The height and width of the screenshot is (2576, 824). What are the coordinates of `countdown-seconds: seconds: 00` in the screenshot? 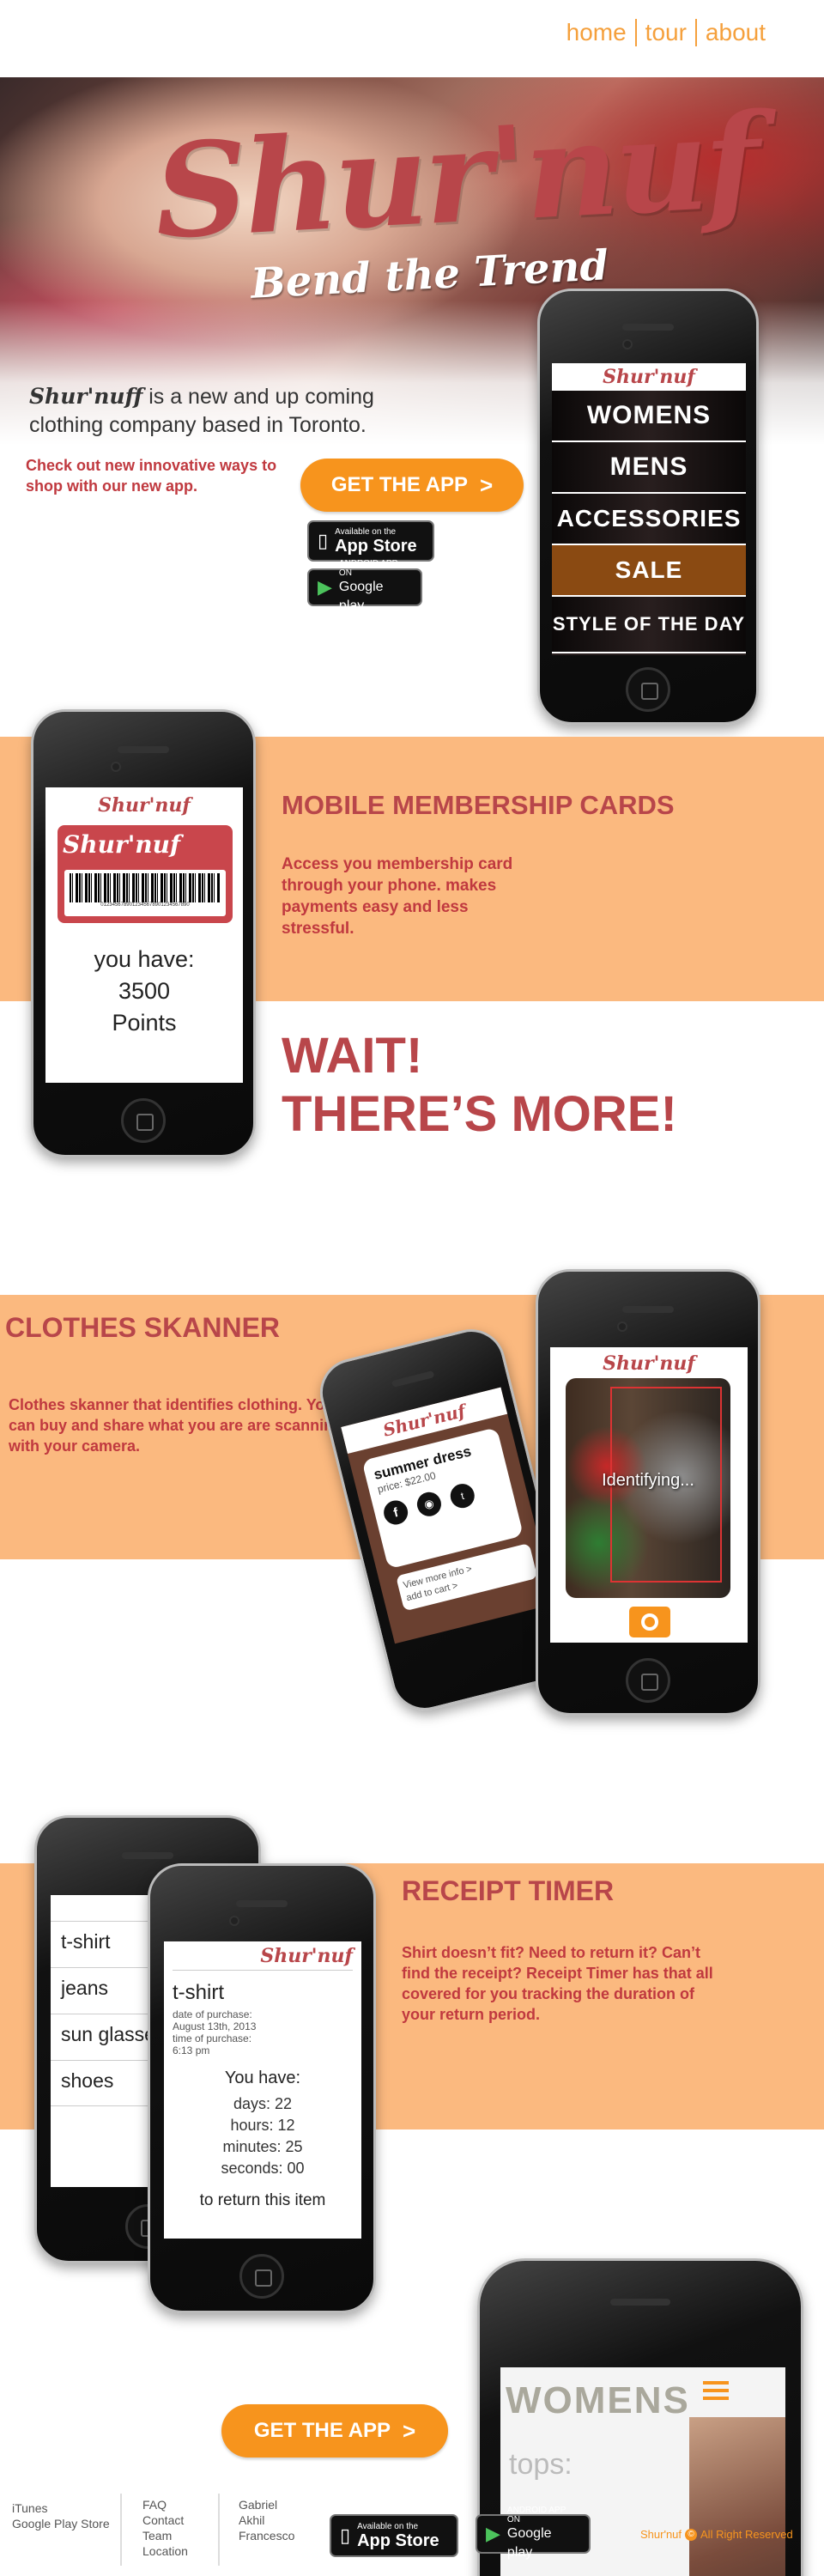 It's located at (263, 2168).